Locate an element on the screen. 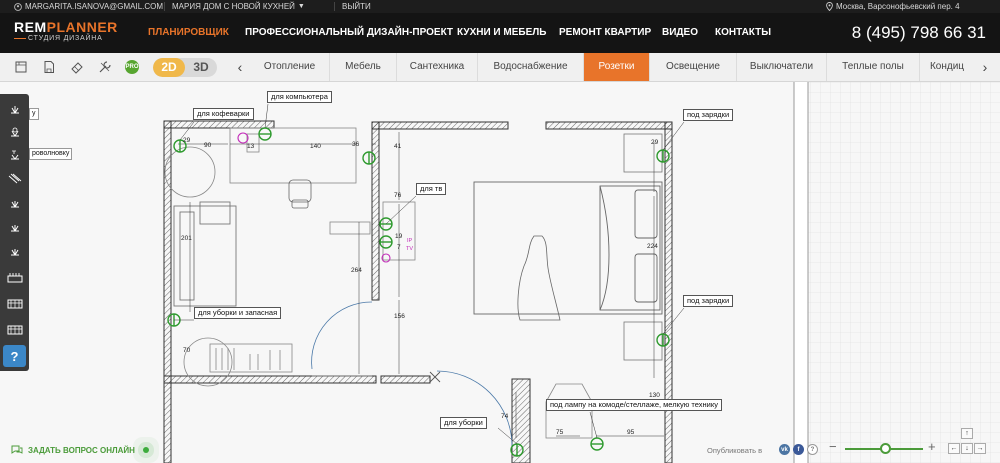 Image resolution: width=1000 pixels, height=463 pixels. socket-icon is located at coordinates (14, 110).